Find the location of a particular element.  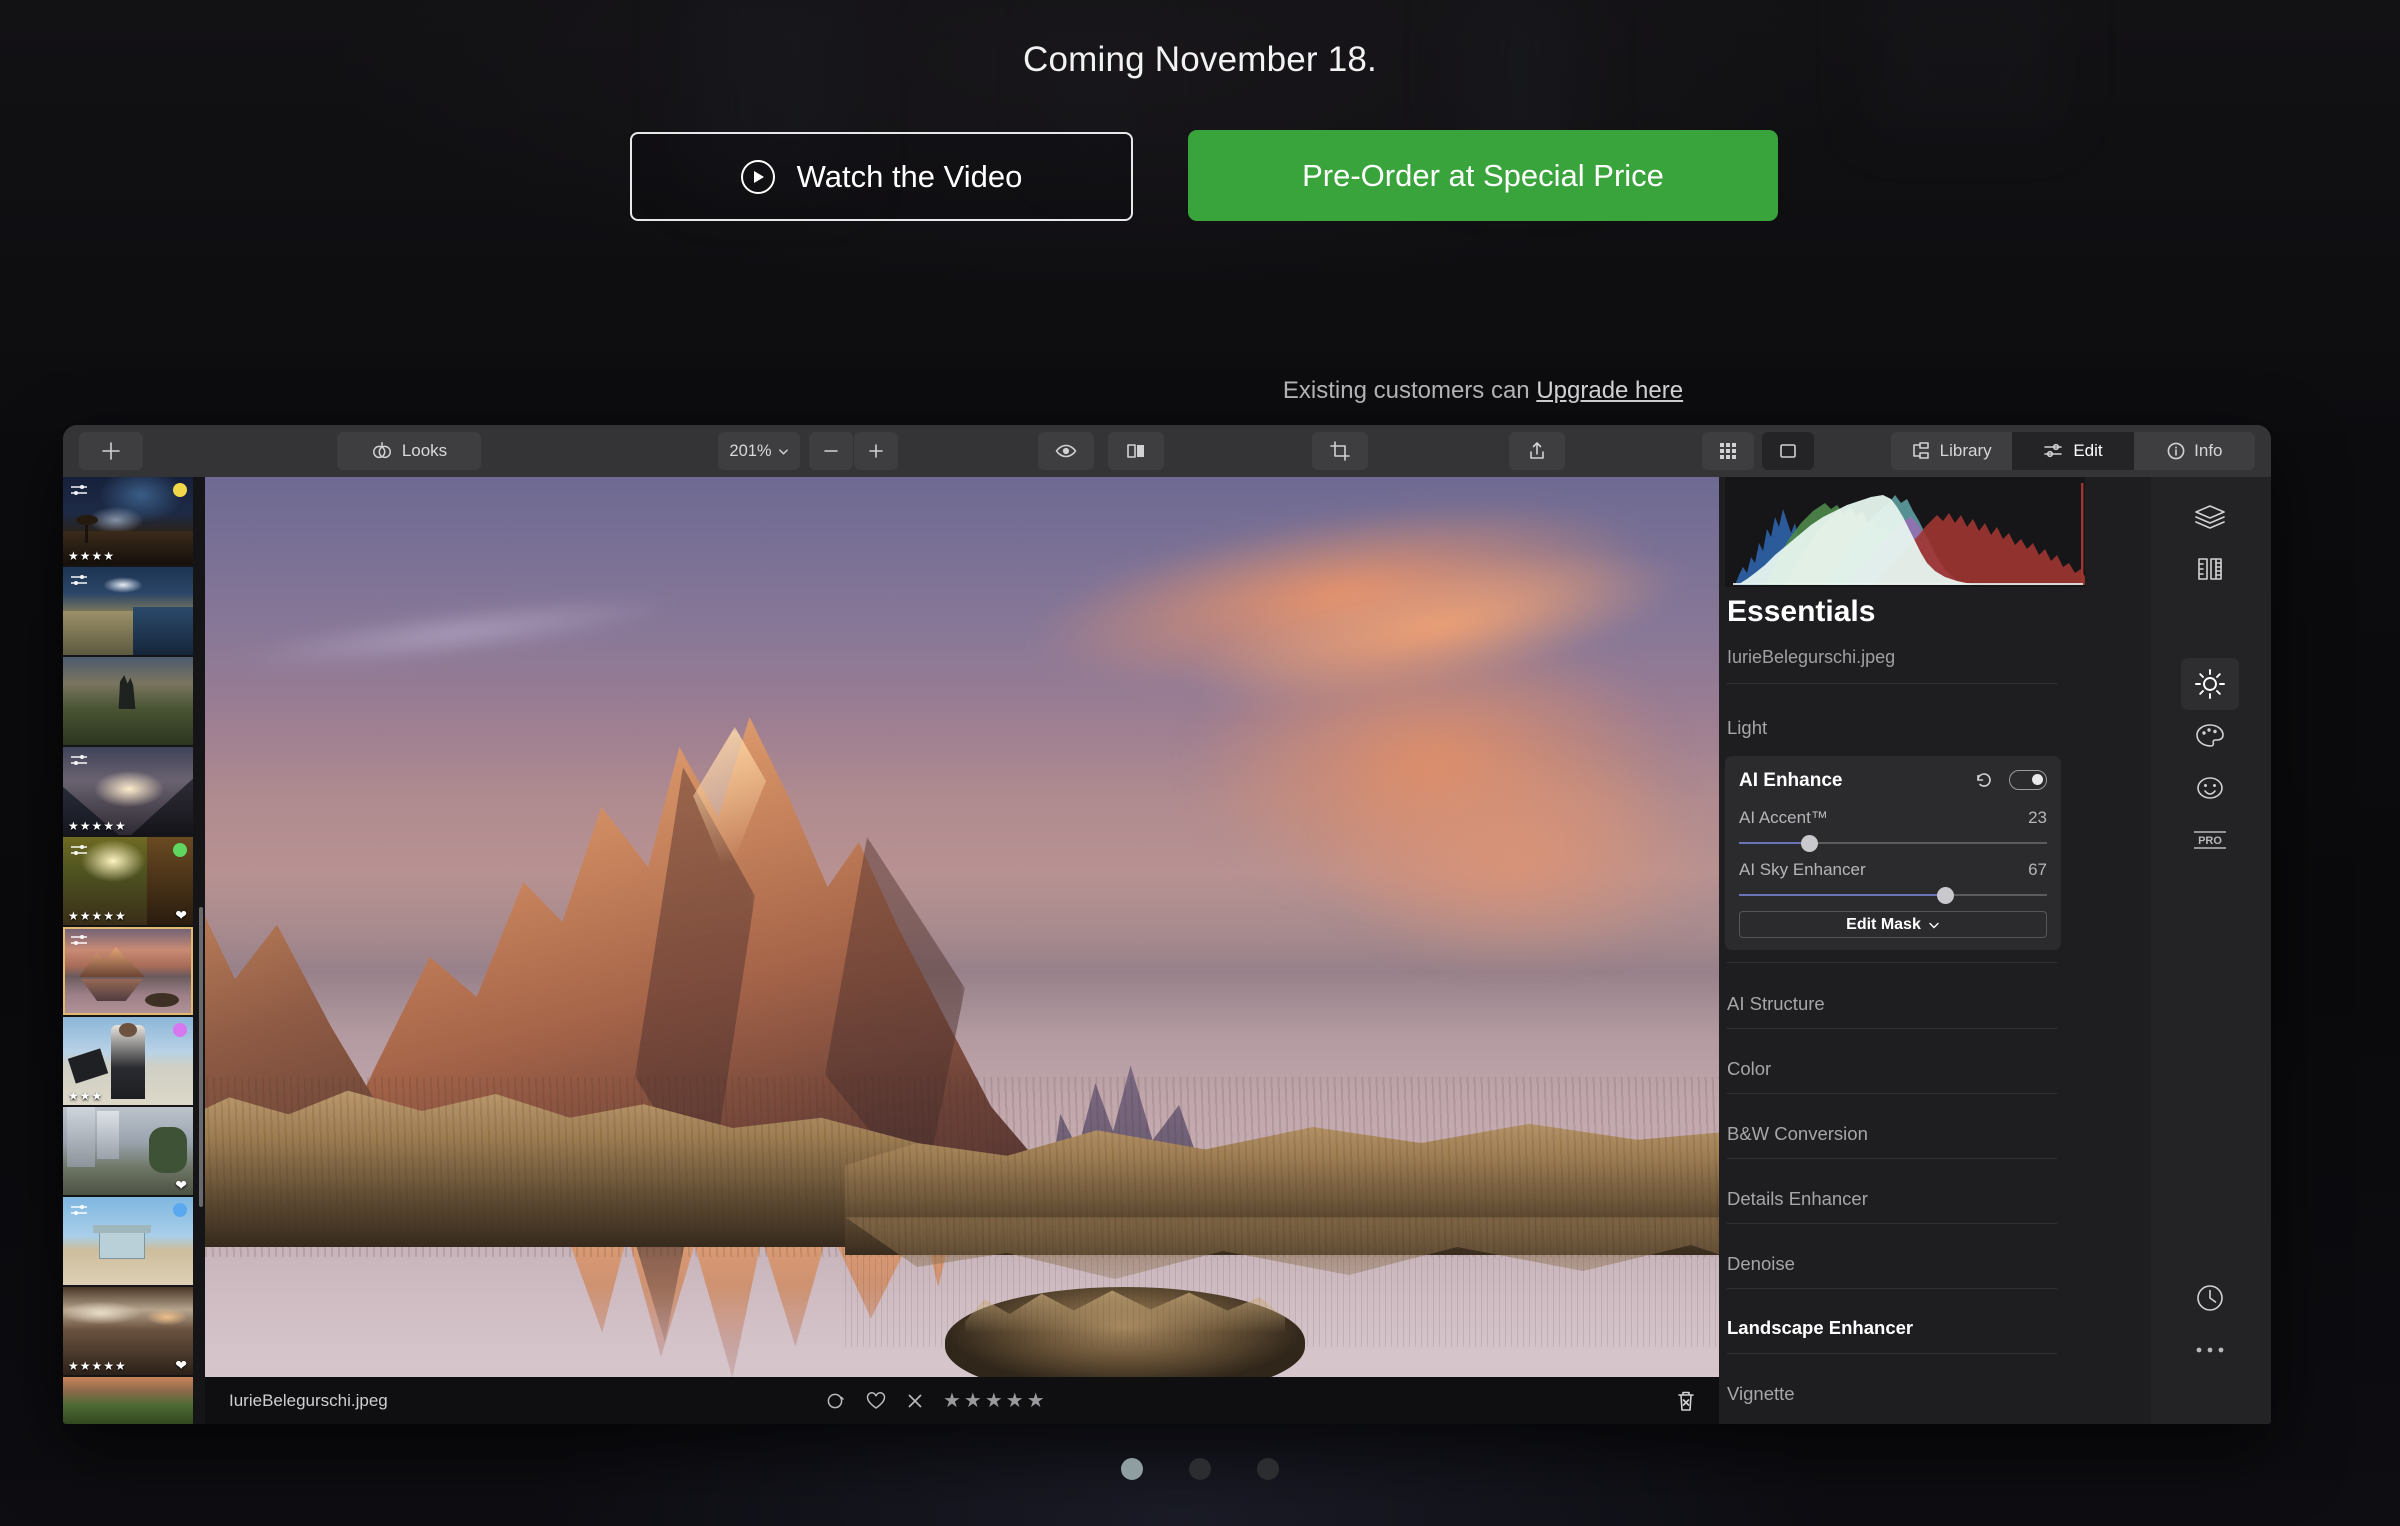

rating-controls: ★★★★★ is located at coordinates (936, 1400).